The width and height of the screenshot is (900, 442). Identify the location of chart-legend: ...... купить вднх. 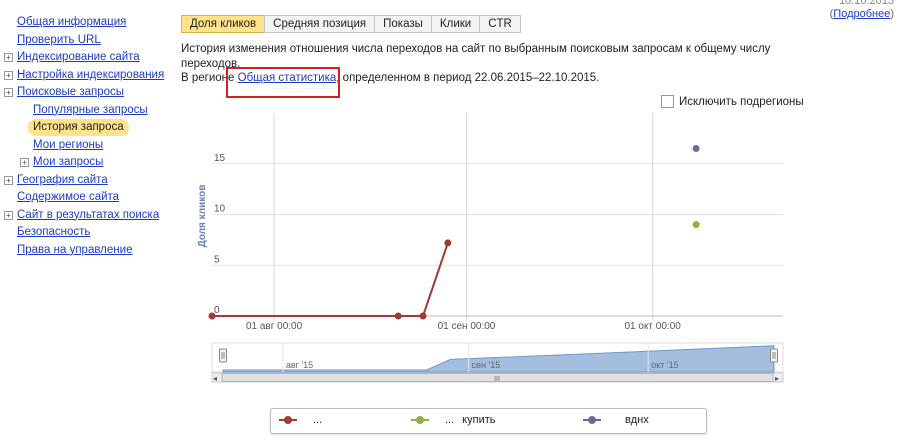
(488, 421).